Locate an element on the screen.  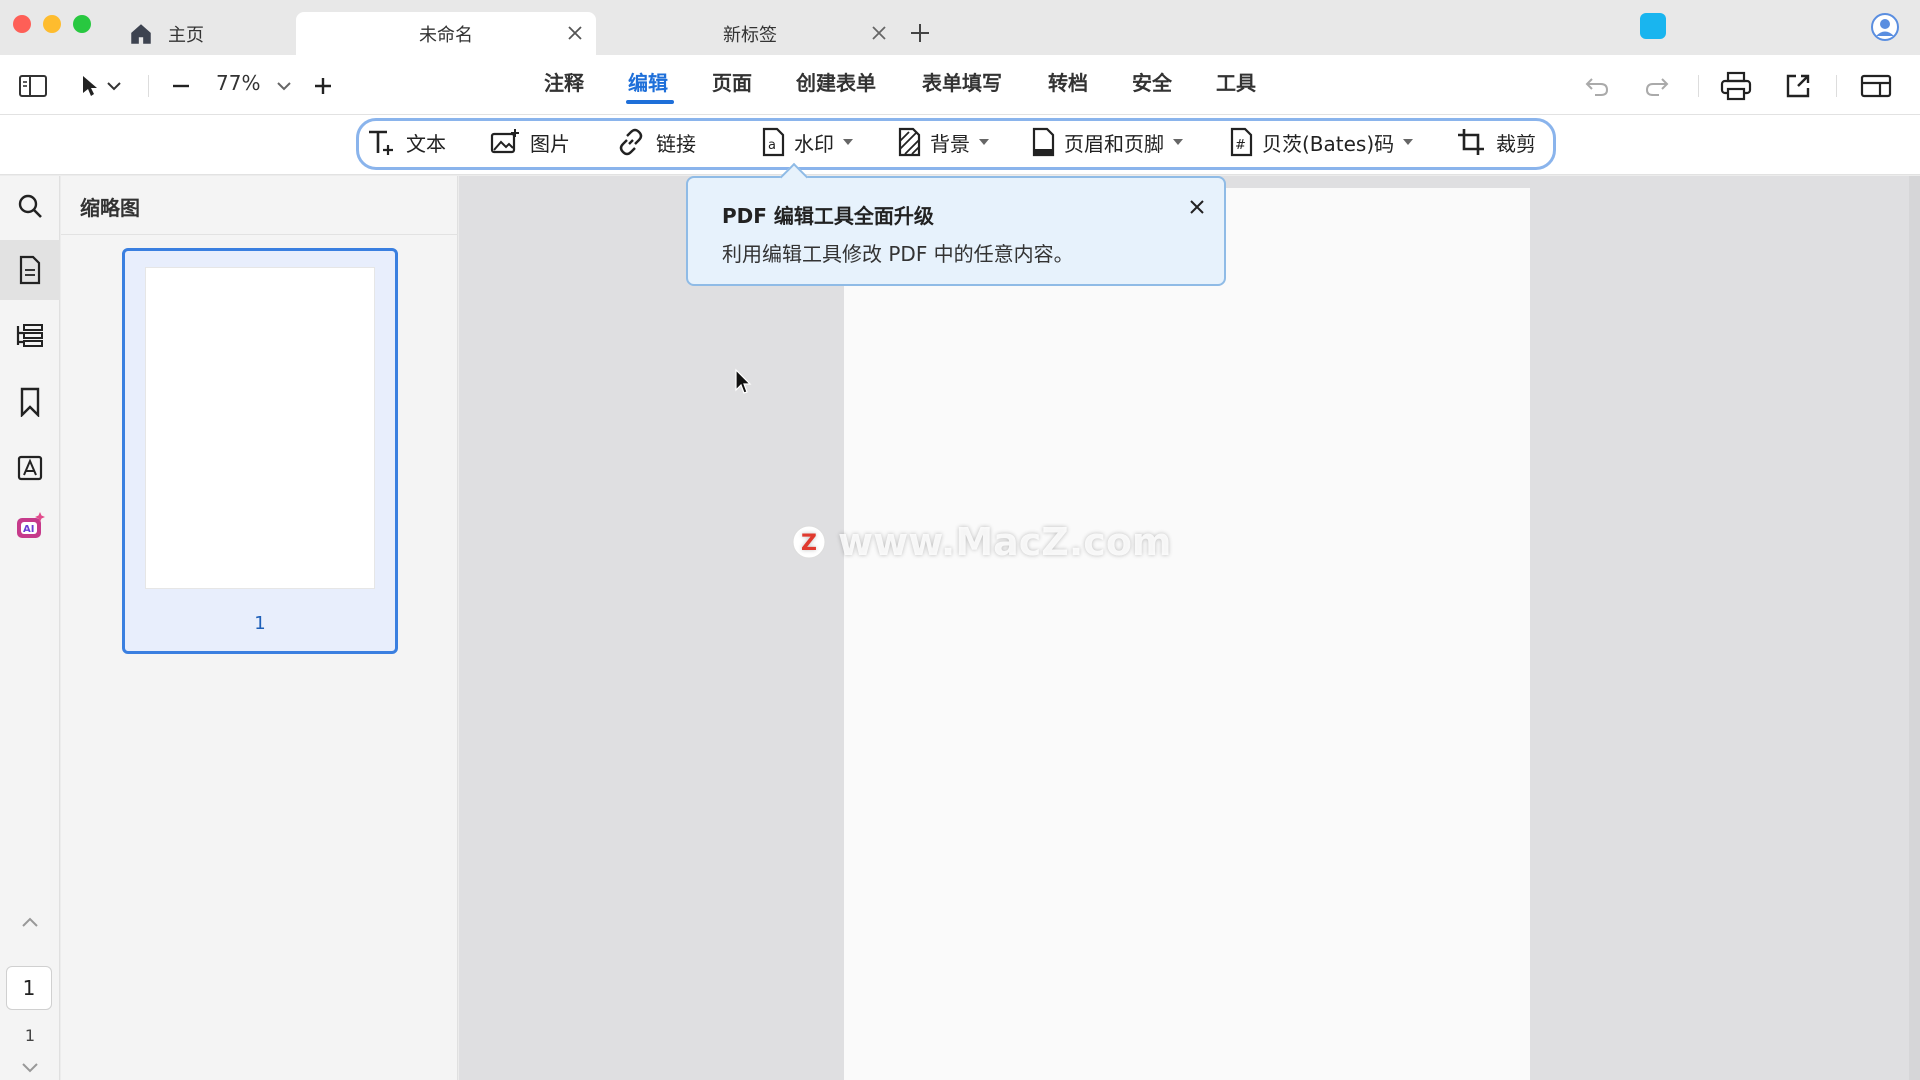
printer-icon is located at coordinates (1736, 86).